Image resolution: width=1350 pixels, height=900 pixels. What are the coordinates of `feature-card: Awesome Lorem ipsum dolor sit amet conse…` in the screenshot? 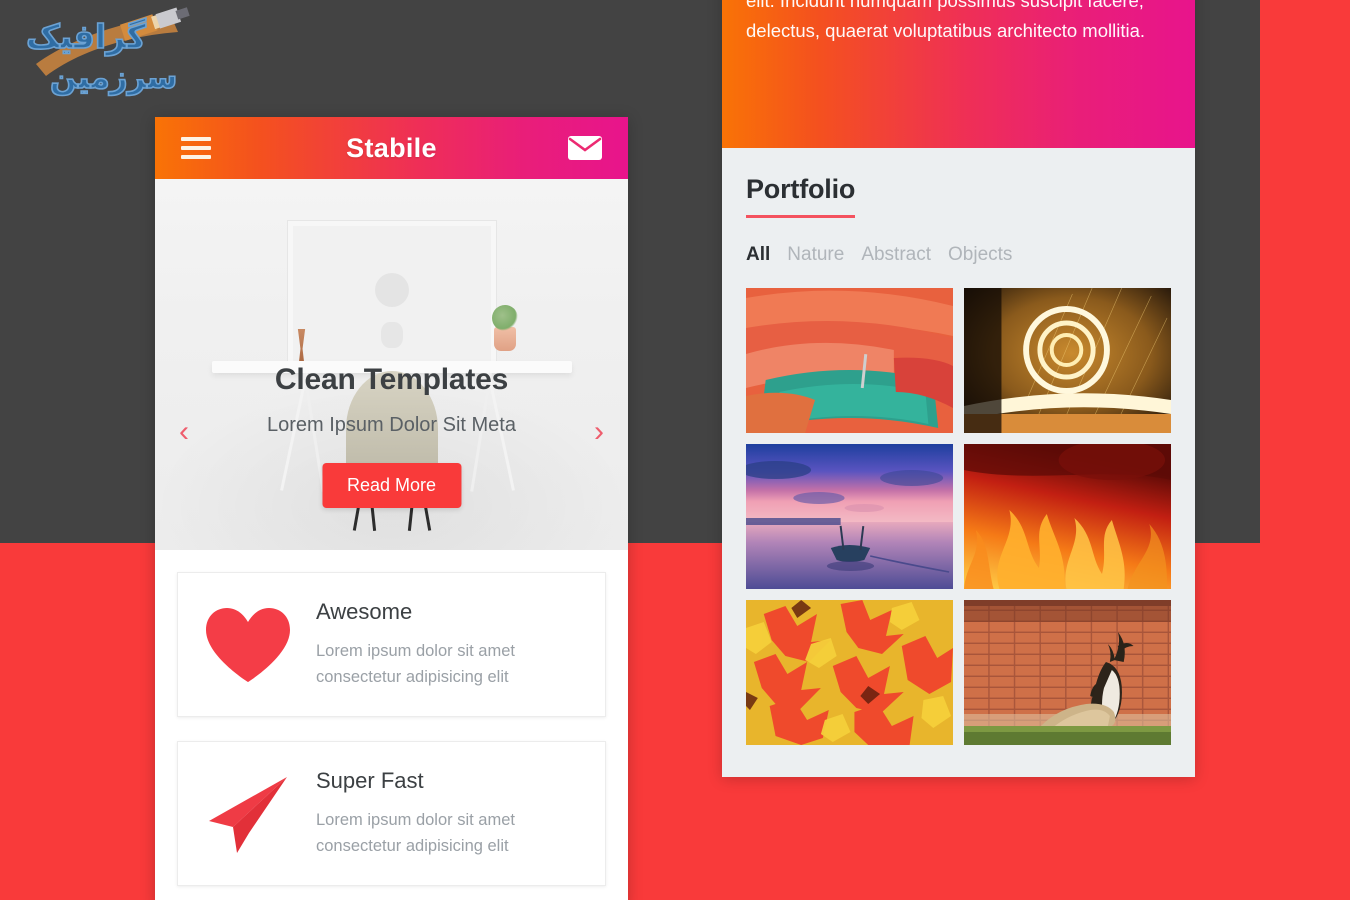 It's located at (391, 645).